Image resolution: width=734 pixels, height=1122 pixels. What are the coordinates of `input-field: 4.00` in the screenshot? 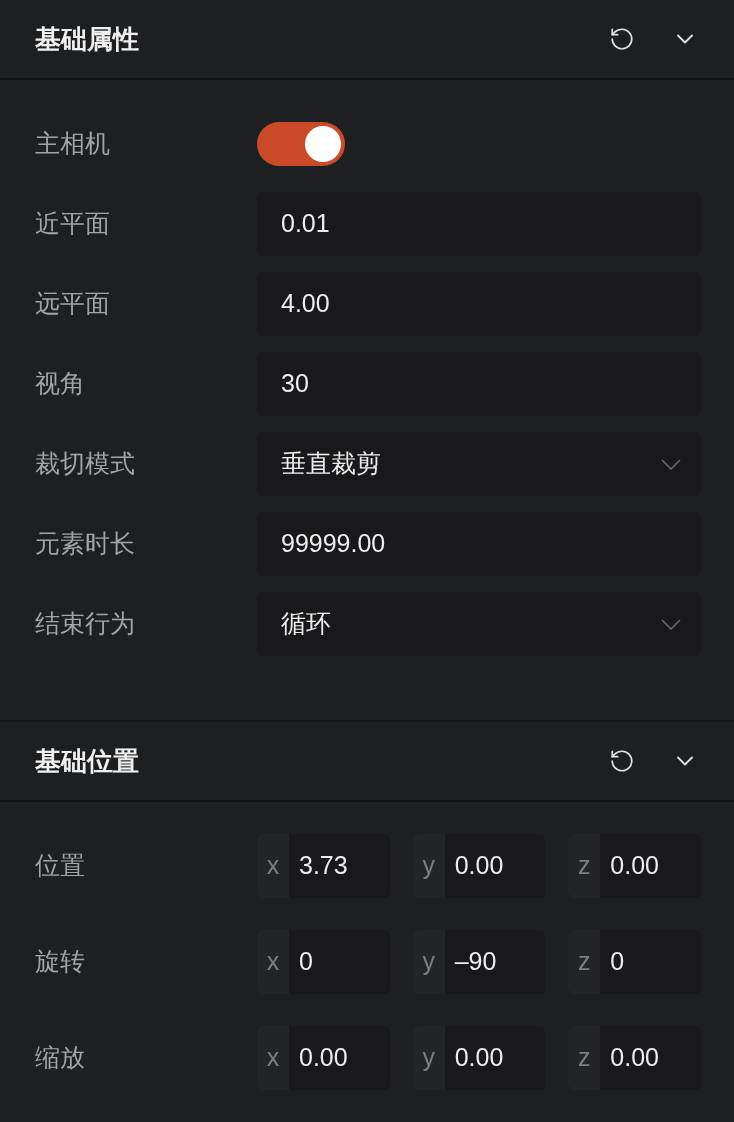 It's located at (479, 304).